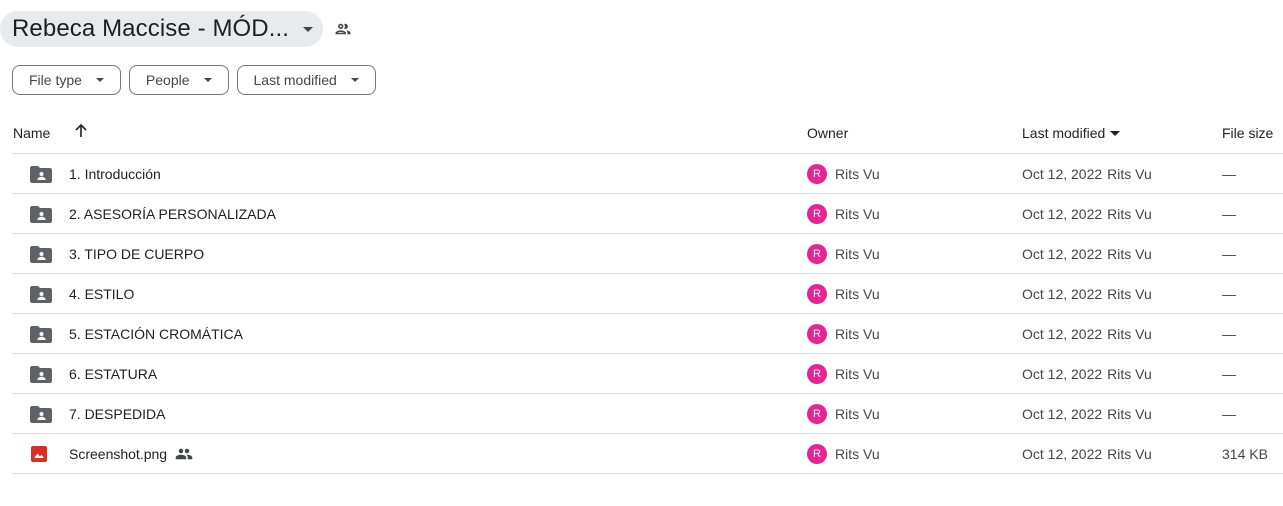  What do you see at coordinates (827, 133) in the screenshot?
I see `owner-column-header: Owner` at bounding box center [827, 133].